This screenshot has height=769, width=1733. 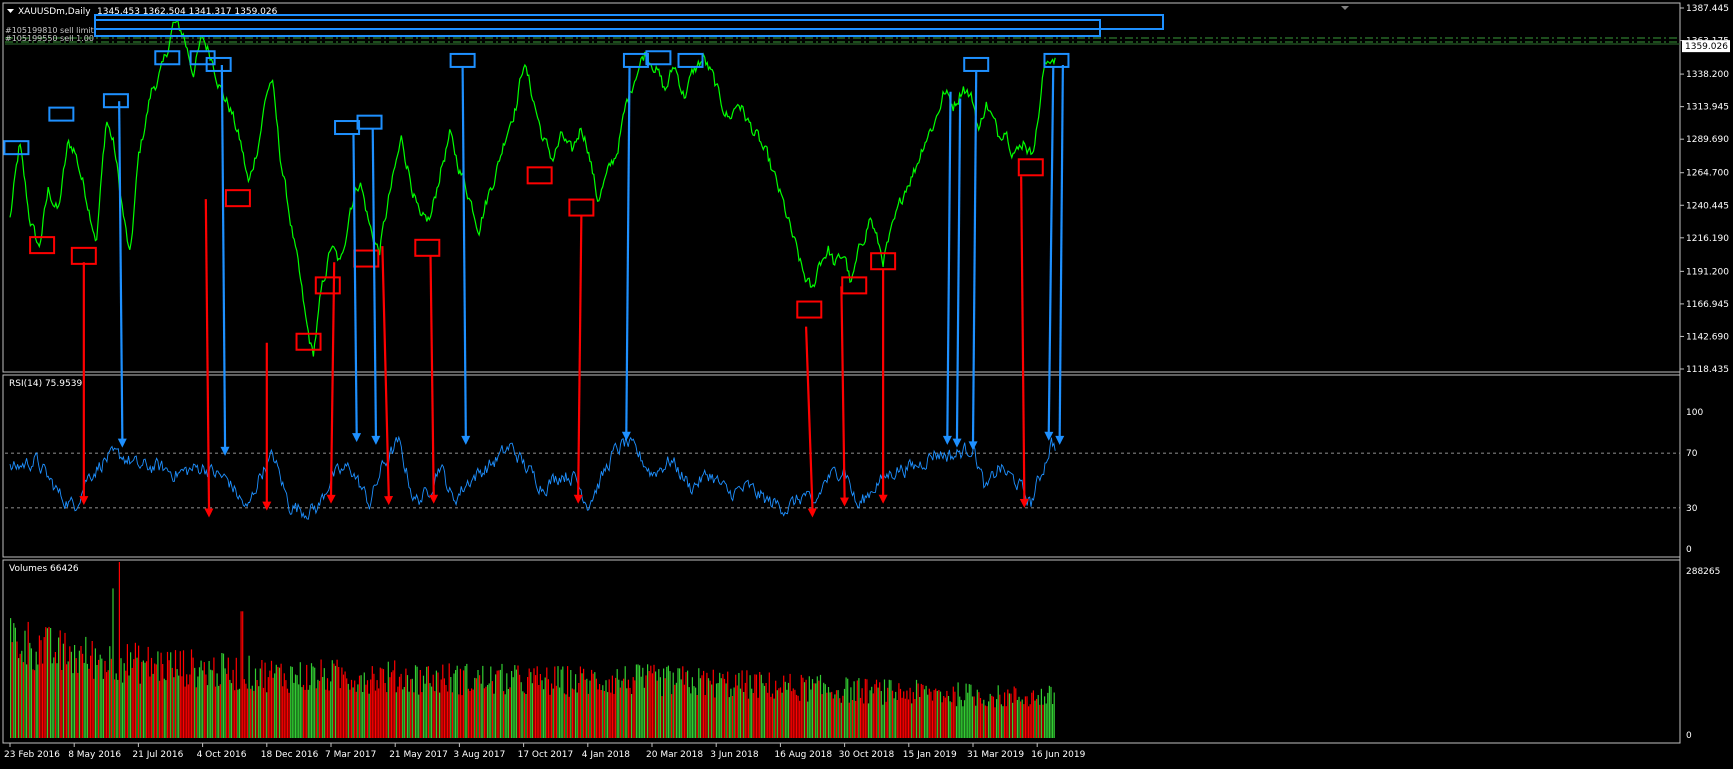 What do you see at coordinates (1694, 413) in the screenshot?
I see `rsi-tick-label: 100` at bounding box center [1694, 413].